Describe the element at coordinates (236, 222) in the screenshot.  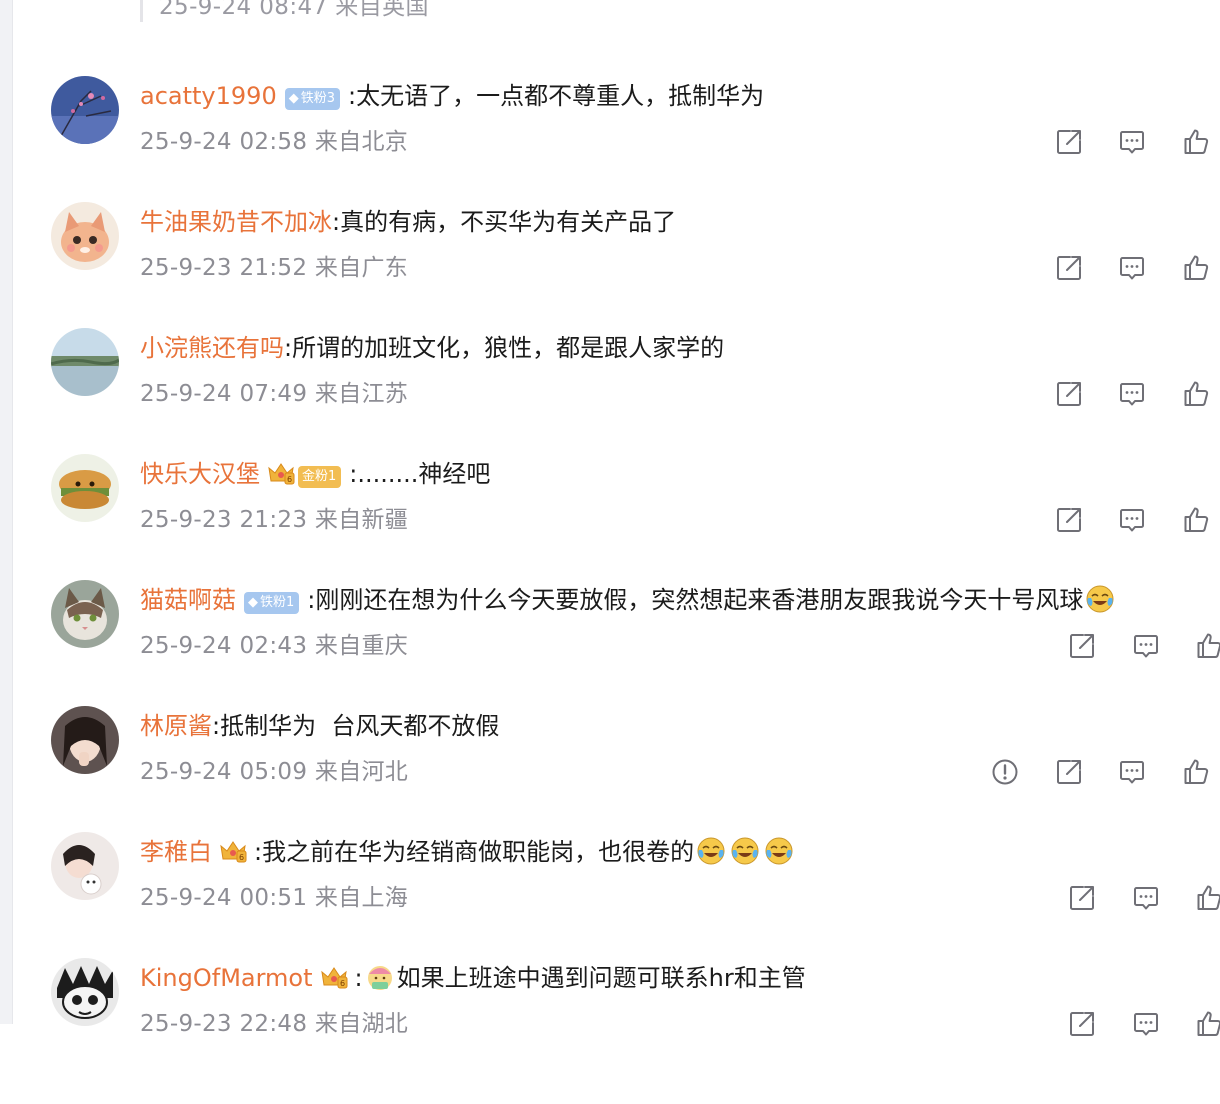
I see `username: 牛油果奶昔不加冰` at that location.